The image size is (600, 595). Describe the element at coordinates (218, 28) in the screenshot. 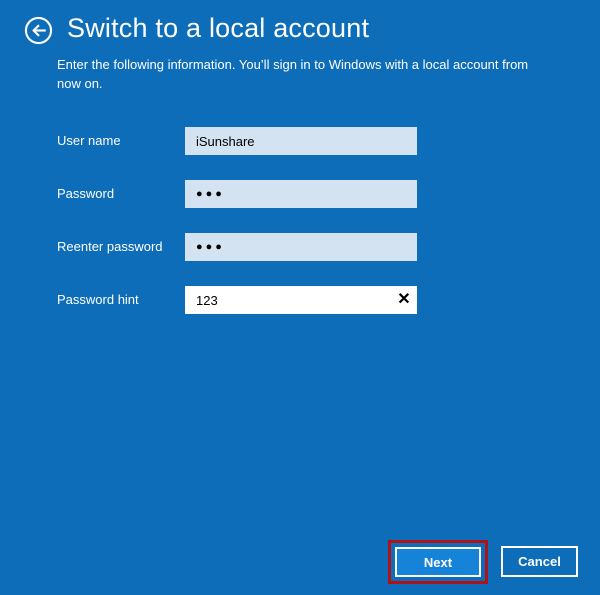

I see `page-title: Switch to a local account` at that location.